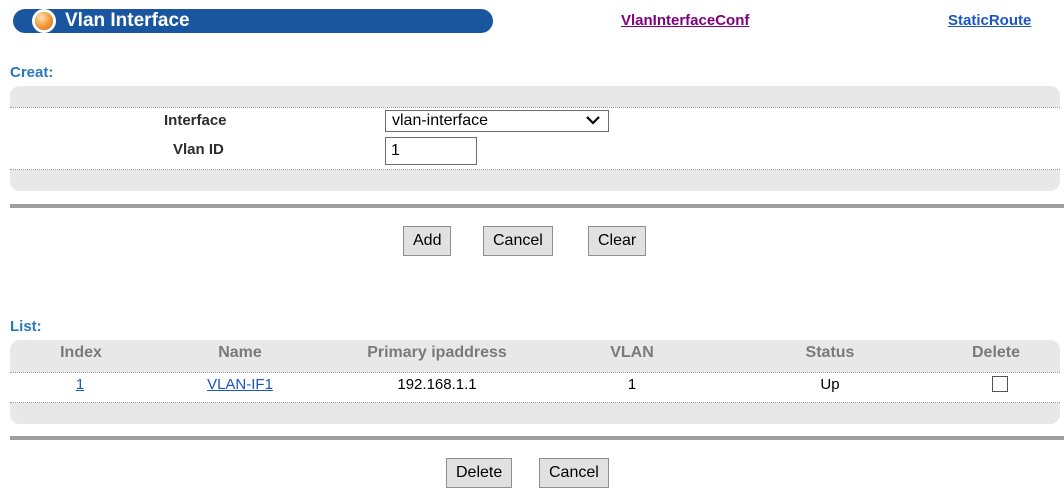  I want to click on column-header-index: Index, so click(81, 352).